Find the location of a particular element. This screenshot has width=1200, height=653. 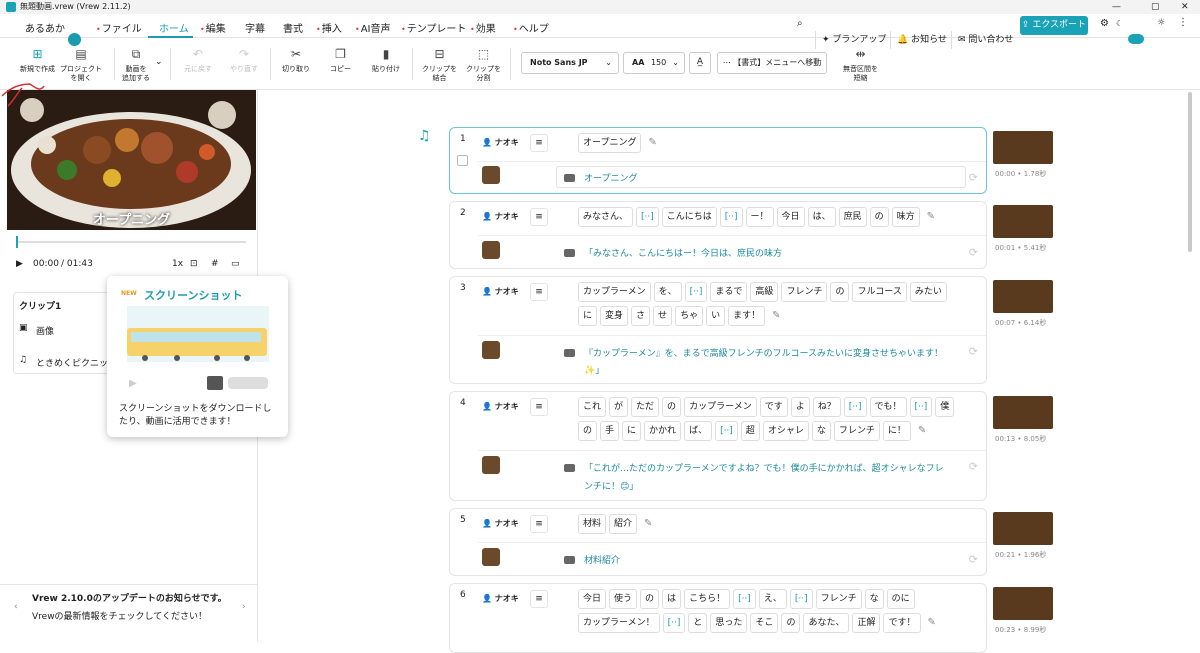

word-chip: でも！ is located at coordinates (888, 407).